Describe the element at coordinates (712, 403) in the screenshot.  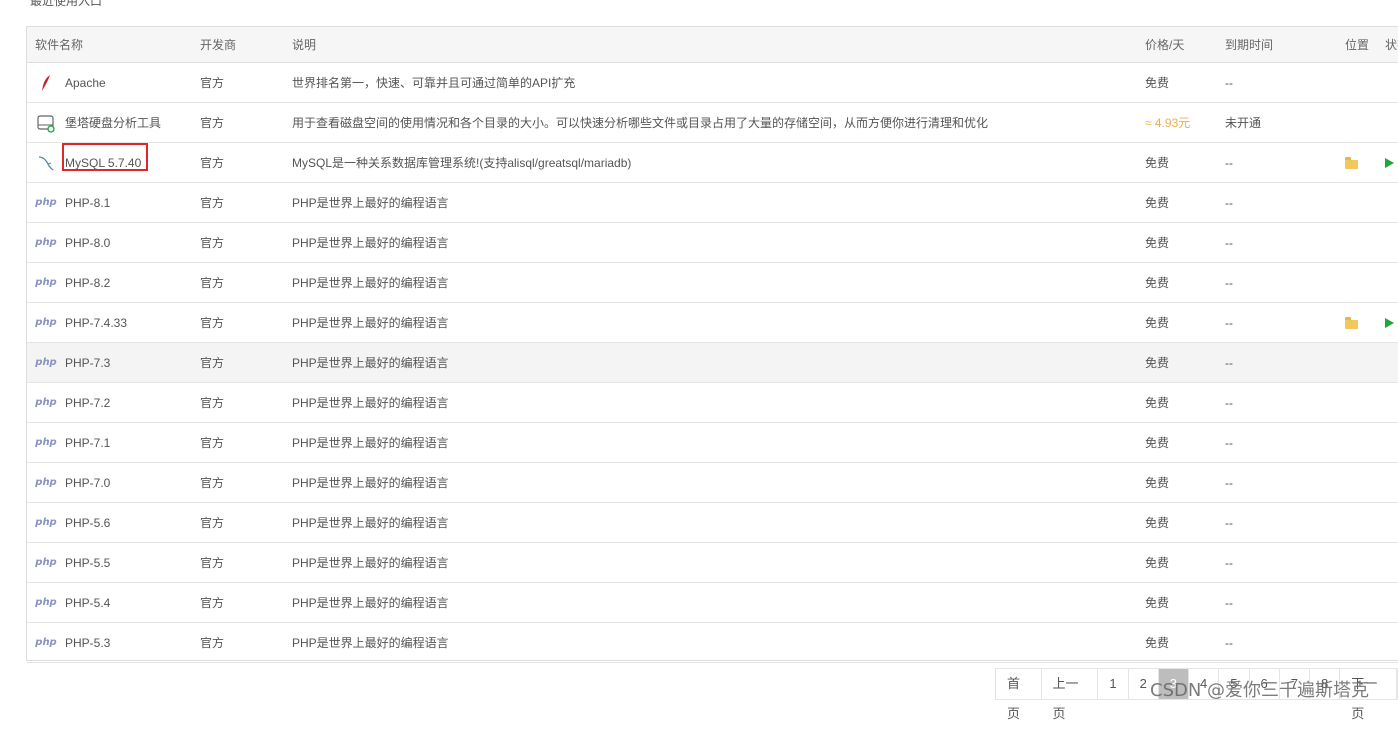
I see `table-row: php PHP-7.2 官方 PHP是世界上最好的编程语言 免费 --` at that location.